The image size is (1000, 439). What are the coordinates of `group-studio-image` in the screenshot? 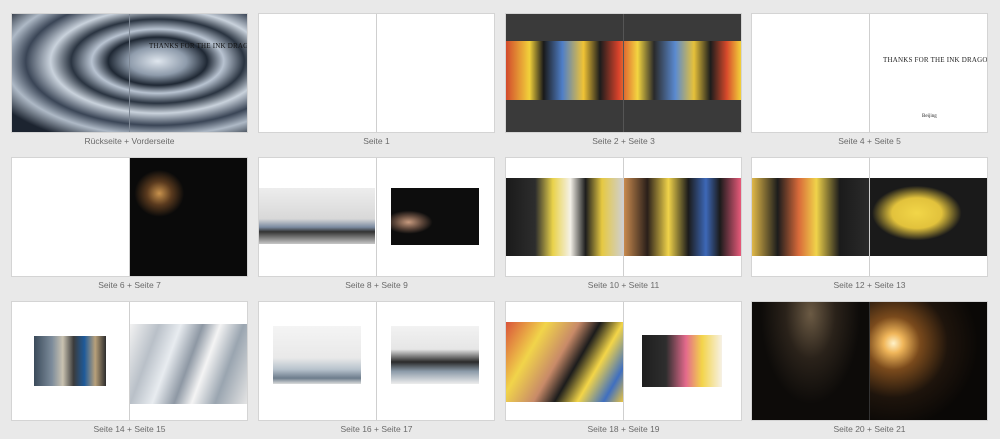 It's located at (317, 216).